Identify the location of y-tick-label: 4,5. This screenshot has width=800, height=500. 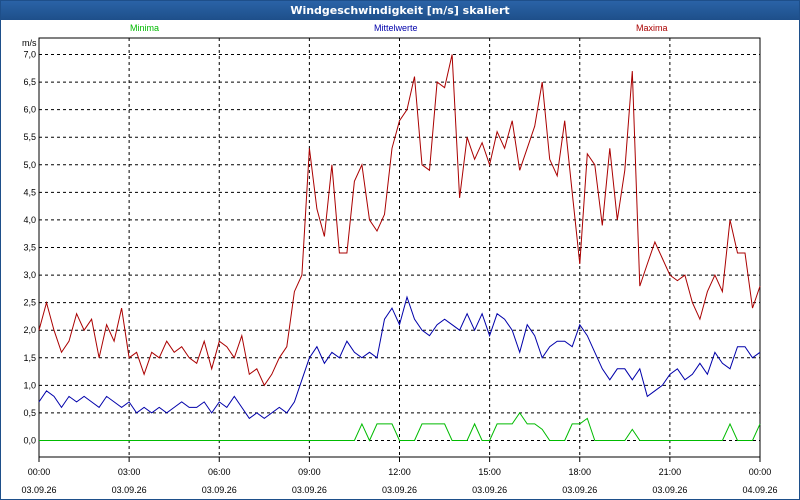
(29, 192).